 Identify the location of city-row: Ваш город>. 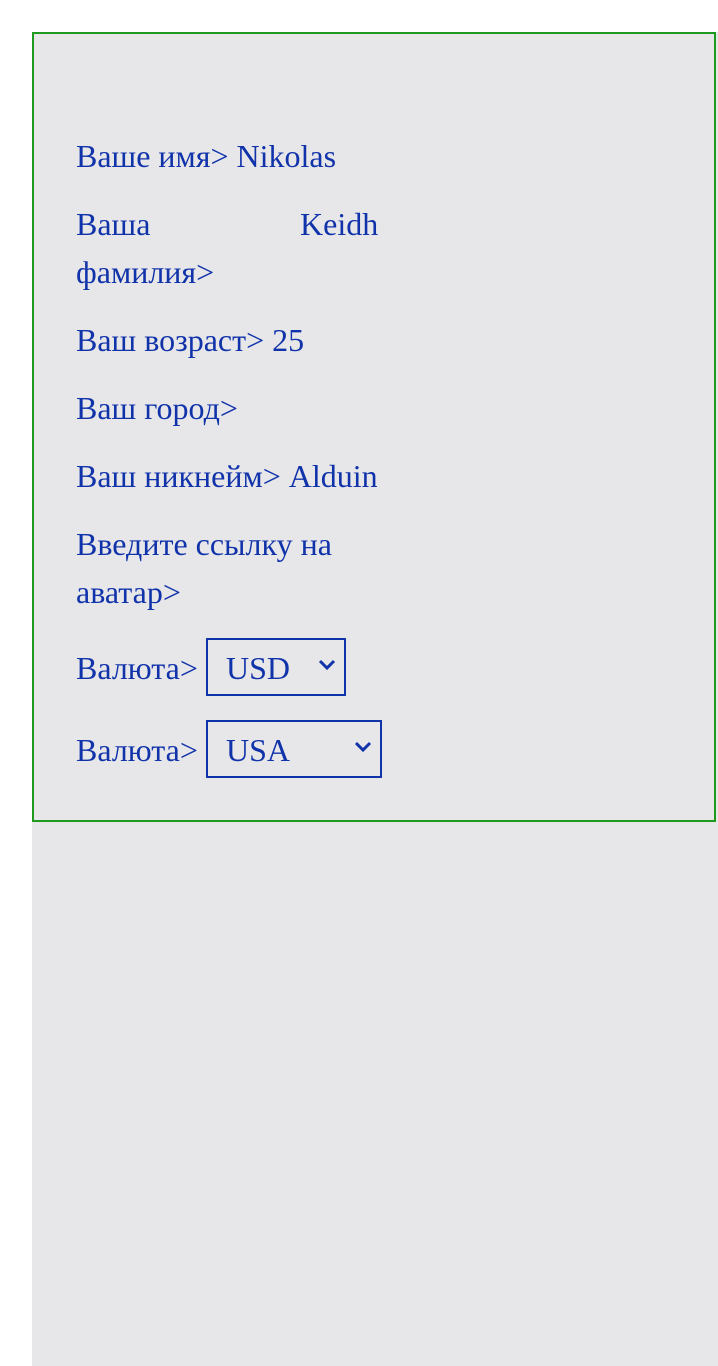
(157, 408).